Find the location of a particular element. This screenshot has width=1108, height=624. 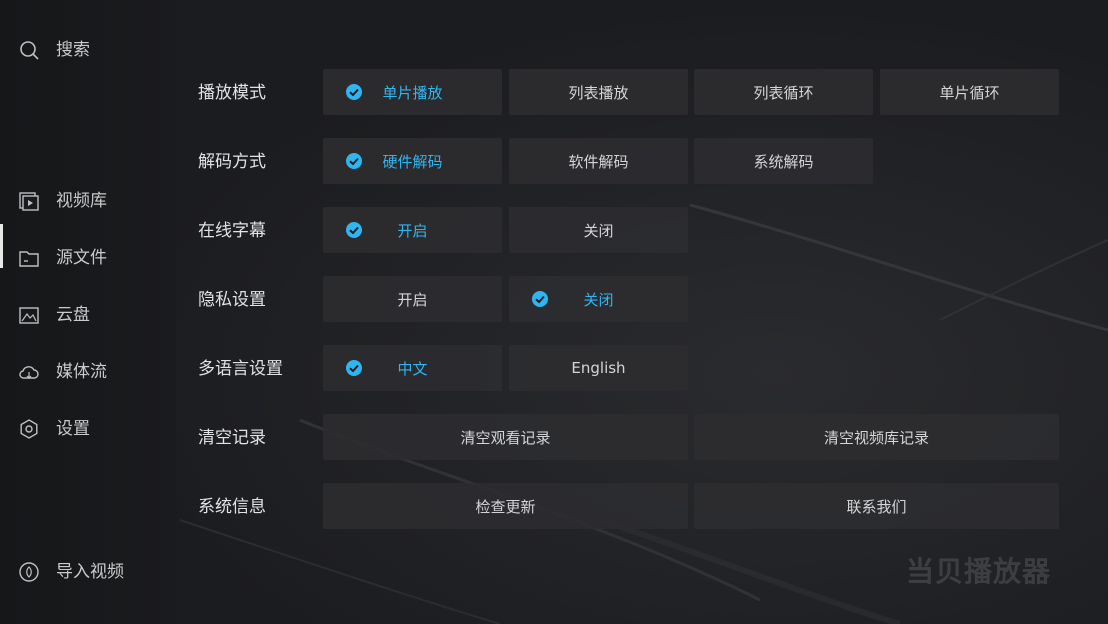

language-chinese-option: 中文 is located at coordinates (412, 368).